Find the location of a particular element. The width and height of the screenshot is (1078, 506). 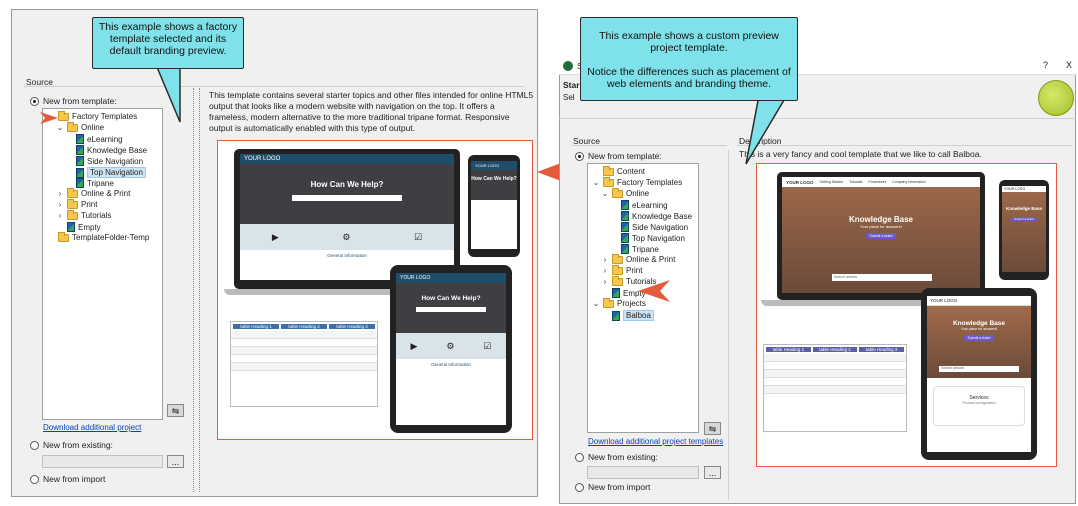

right-download-link: Download additional project templates is located at coordinates (655, 441).